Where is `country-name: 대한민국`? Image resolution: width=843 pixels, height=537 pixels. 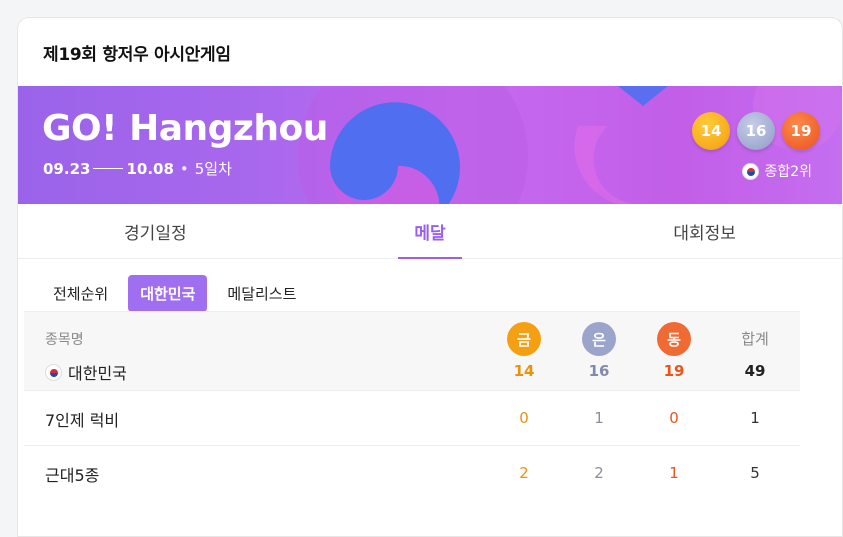
country-name: 대한민국 is located at coordinates (97, 373).